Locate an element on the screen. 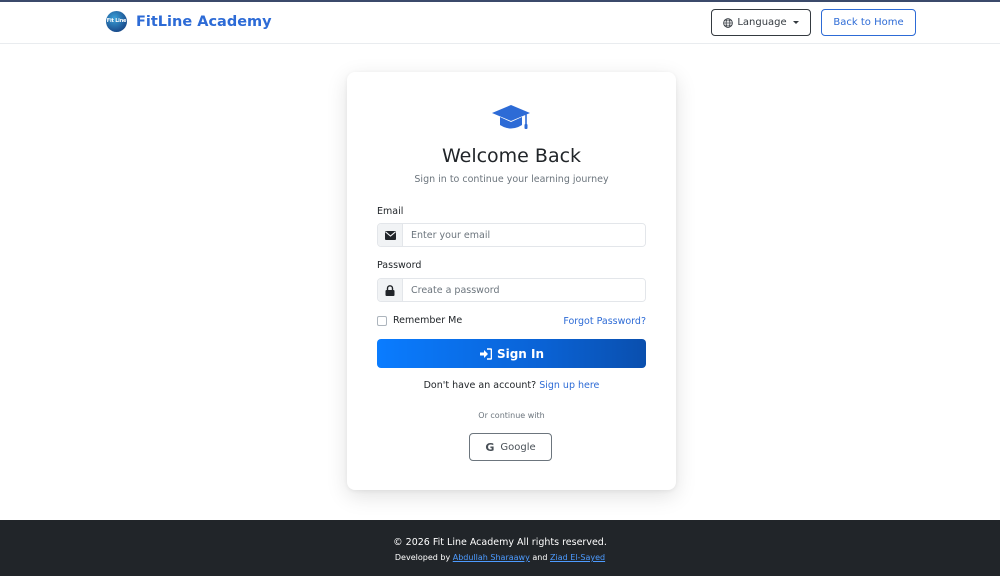 Image resolution: width=1000 pixels, height=576 pixels. email-input-group is located at coordinates (511, 235).